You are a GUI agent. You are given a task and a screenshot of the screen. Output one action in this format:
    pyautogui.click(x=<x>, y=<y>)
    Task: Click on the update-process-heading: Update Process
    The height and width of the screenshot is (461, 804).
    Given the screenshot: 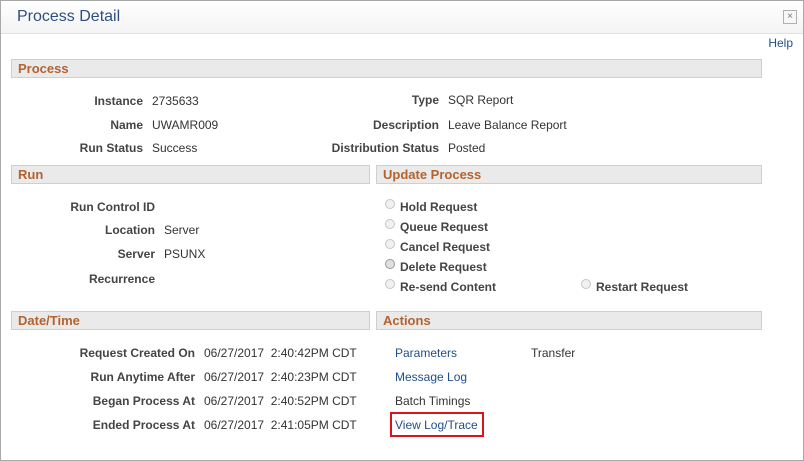 What is the action you would take?
    pyautogui.click(x=432, y=174)
    